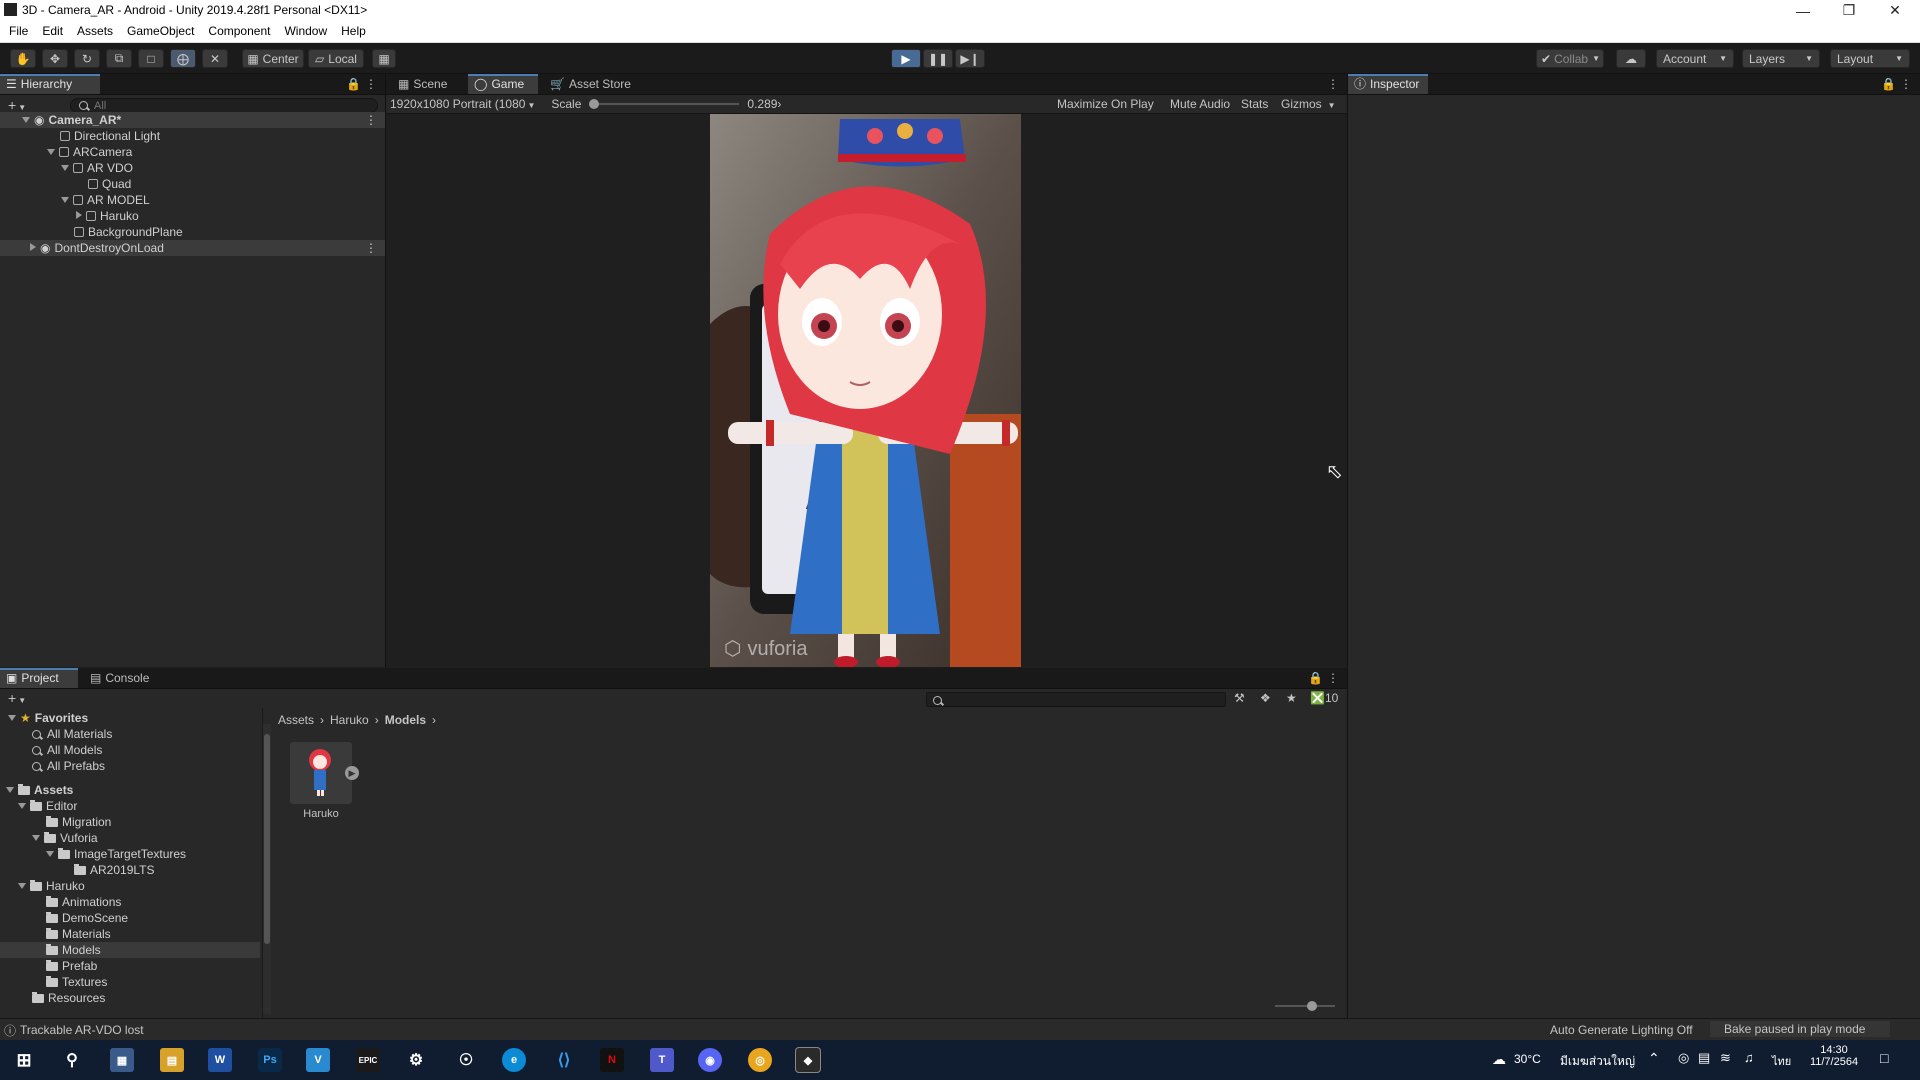 The width and height of the screenshot is (1920, 1080). What do you see at coordinates (1200, 104) in the screenshot?
I see `mute-audio-toggle: Mute Audio` at bounding box center [1200, 104].